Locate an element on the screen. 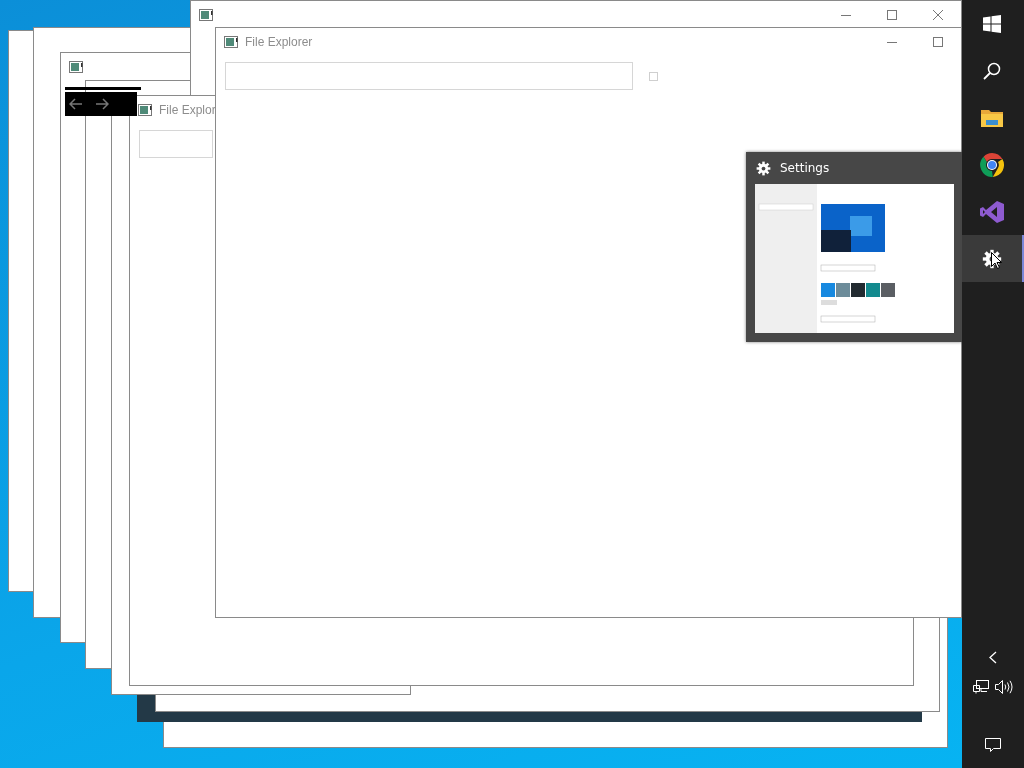 Image resolution: width=1024 pixels, height=768 pixels. preview-title: Settings is located at coordinates (805, 168).